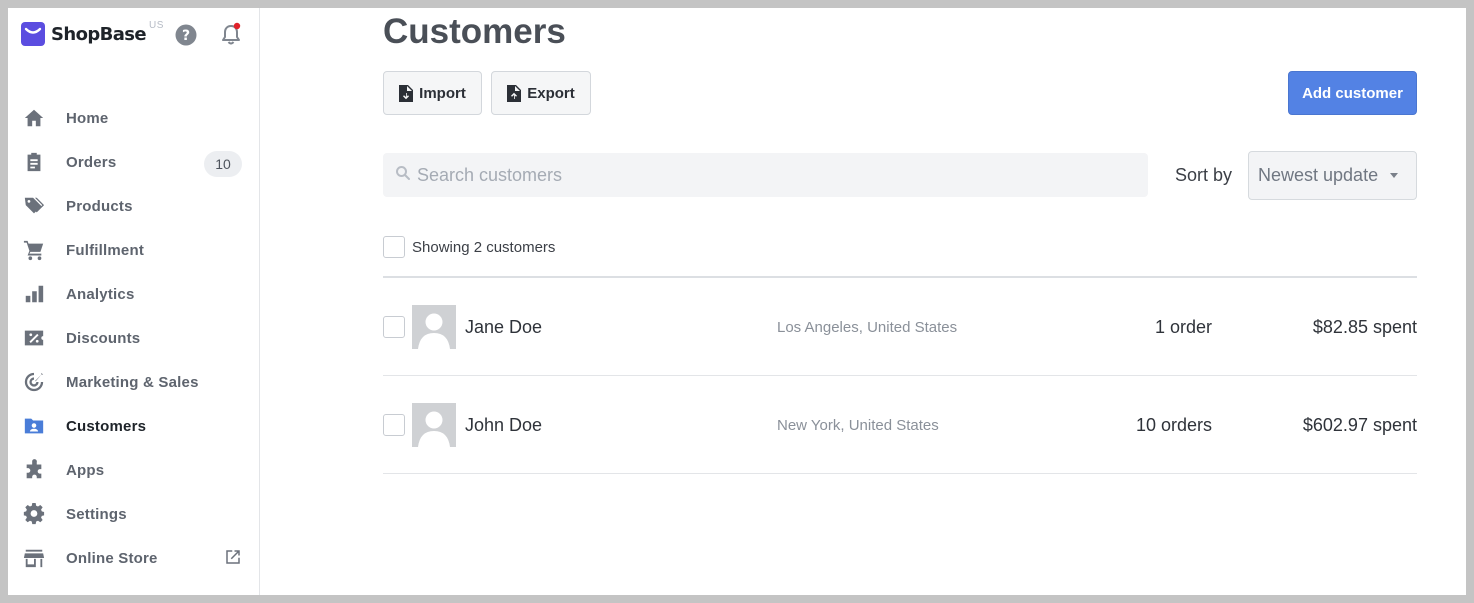 The height and width of the screenshot is (603, 1474). Describe the element at coordinates (34, 558) in the screenshot. I see `store-icon` at that location.